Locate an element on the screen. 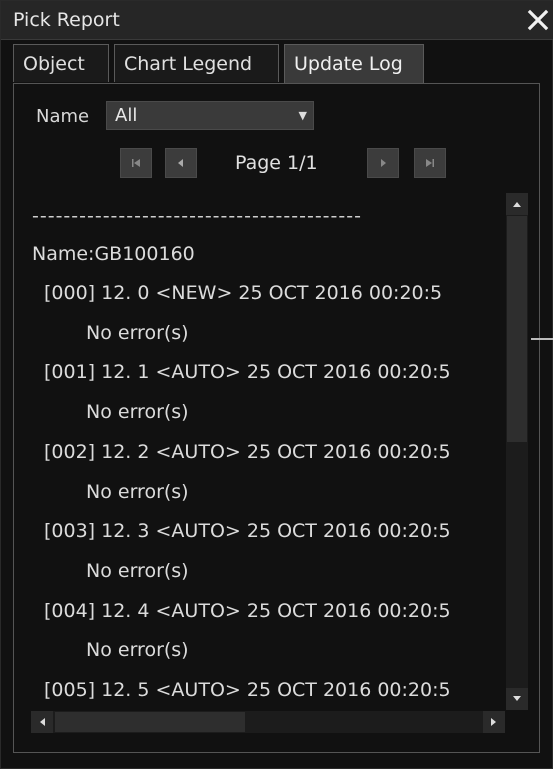 The height and width of the screenshot is (769, 553). next-page-button is located at coordinates (383, 163).